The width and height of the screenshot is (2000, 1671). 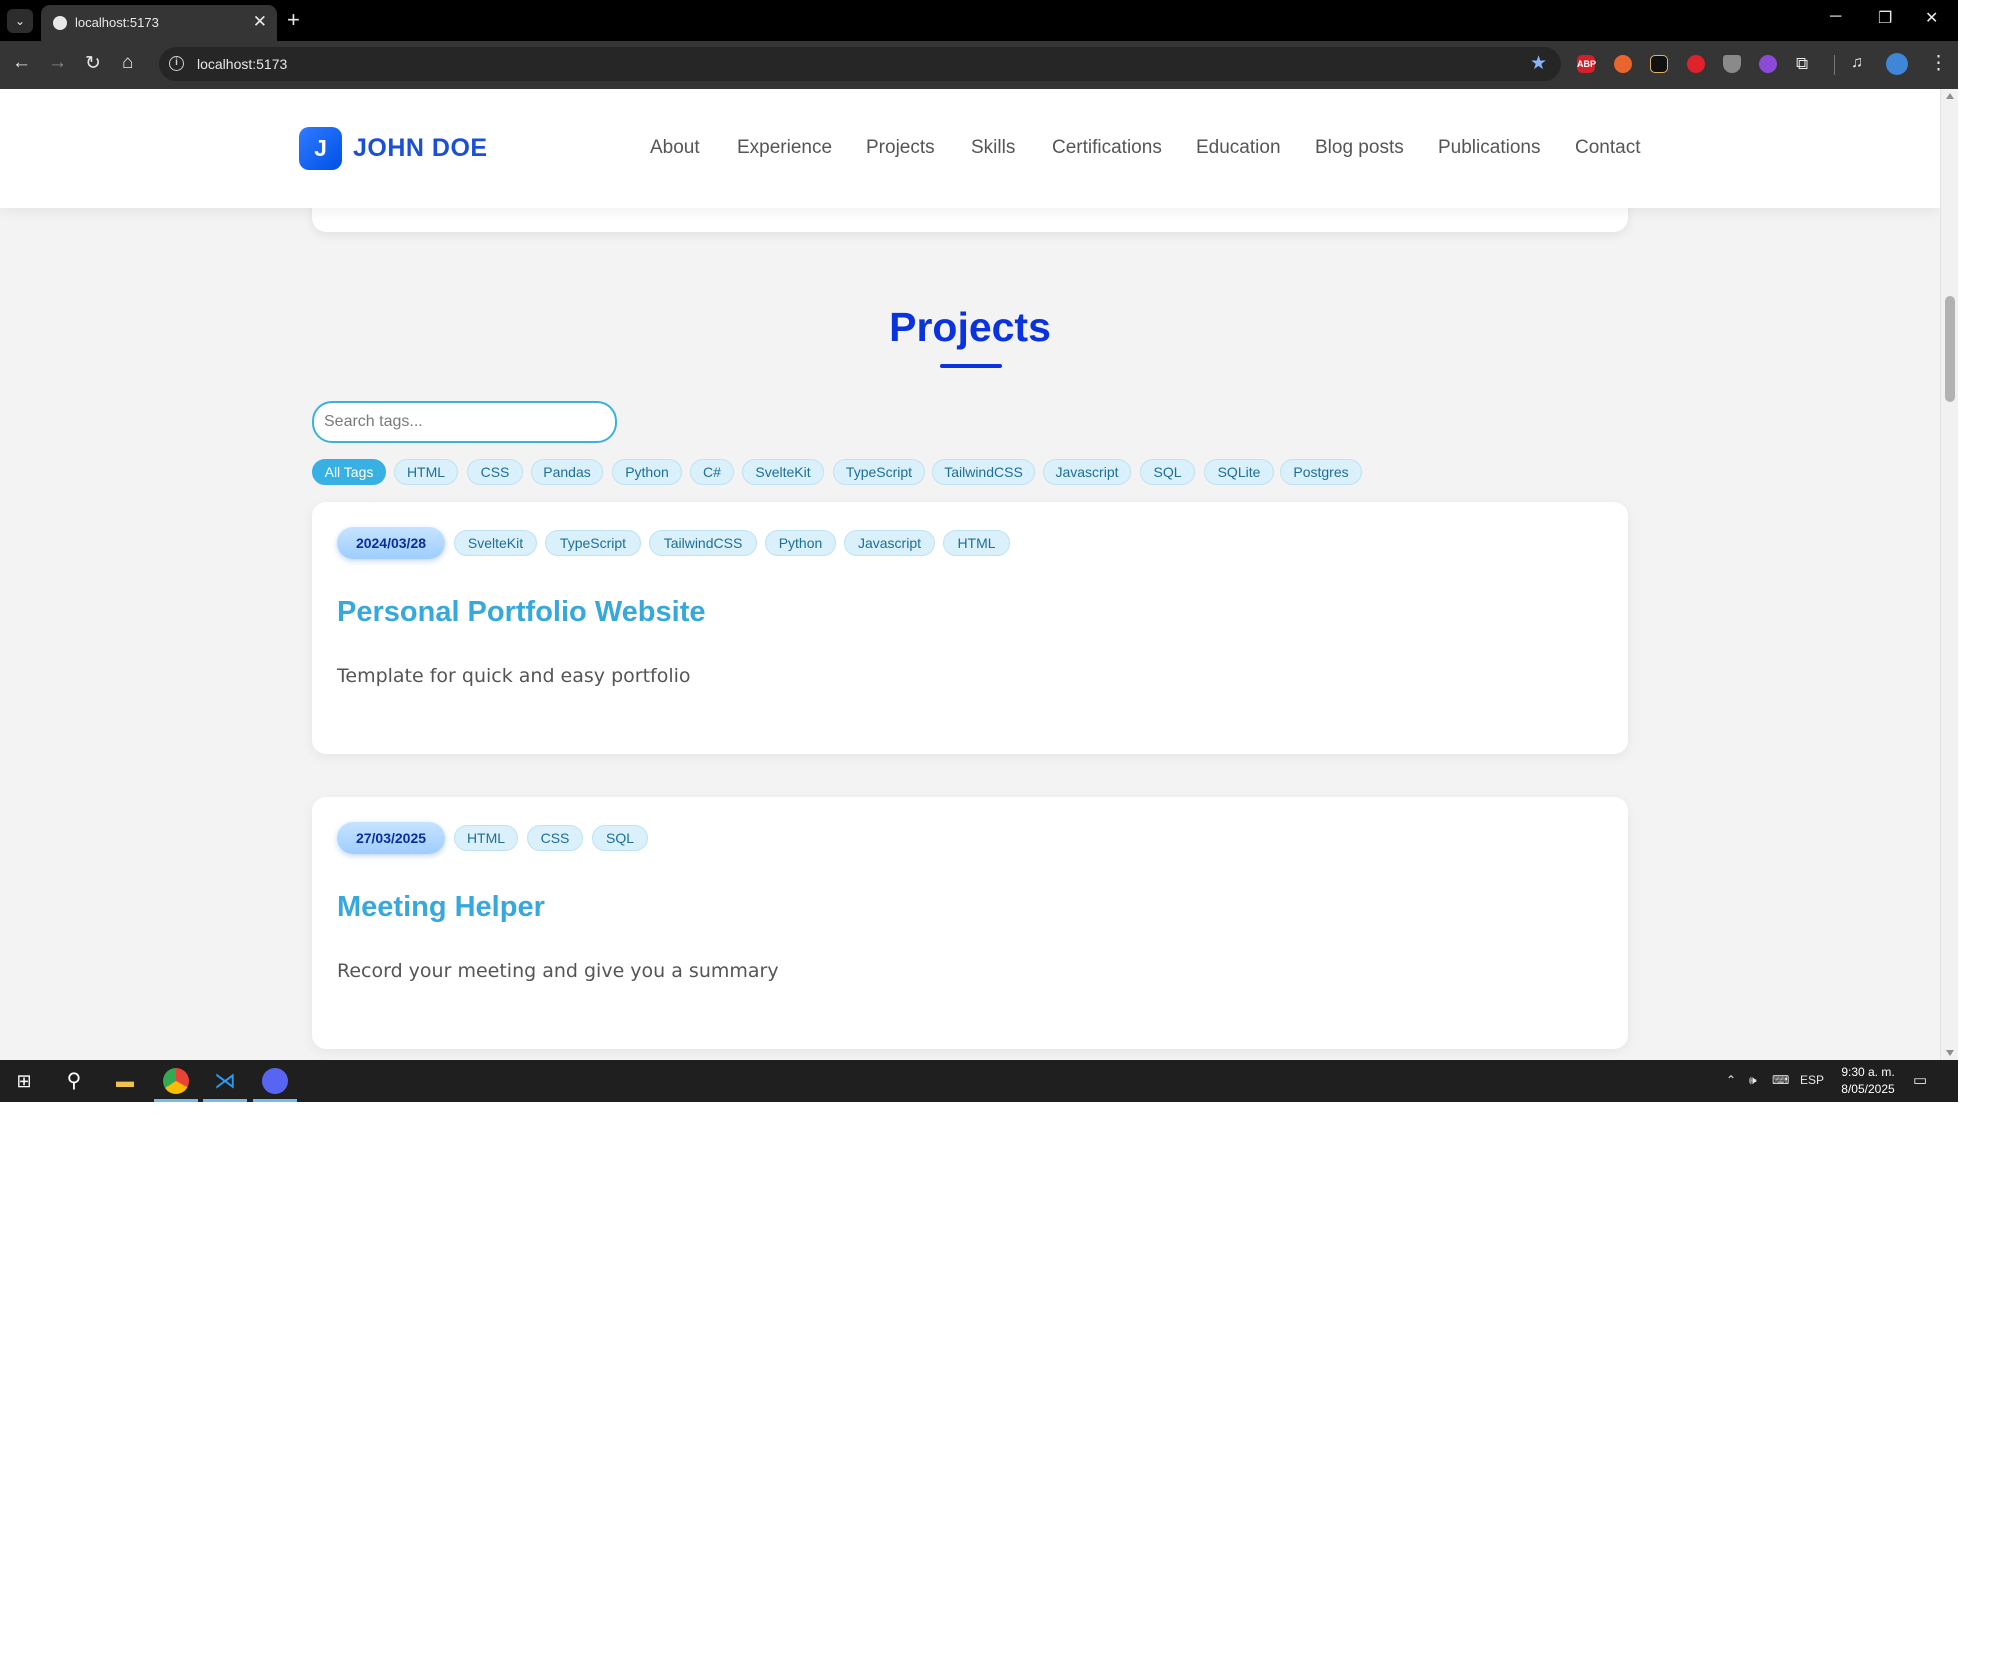 What do you see at coordinates (1087, 472) in the screenshot?
I see `tag-filter-javascript: Javascript` at bounding box center [1087, 472].